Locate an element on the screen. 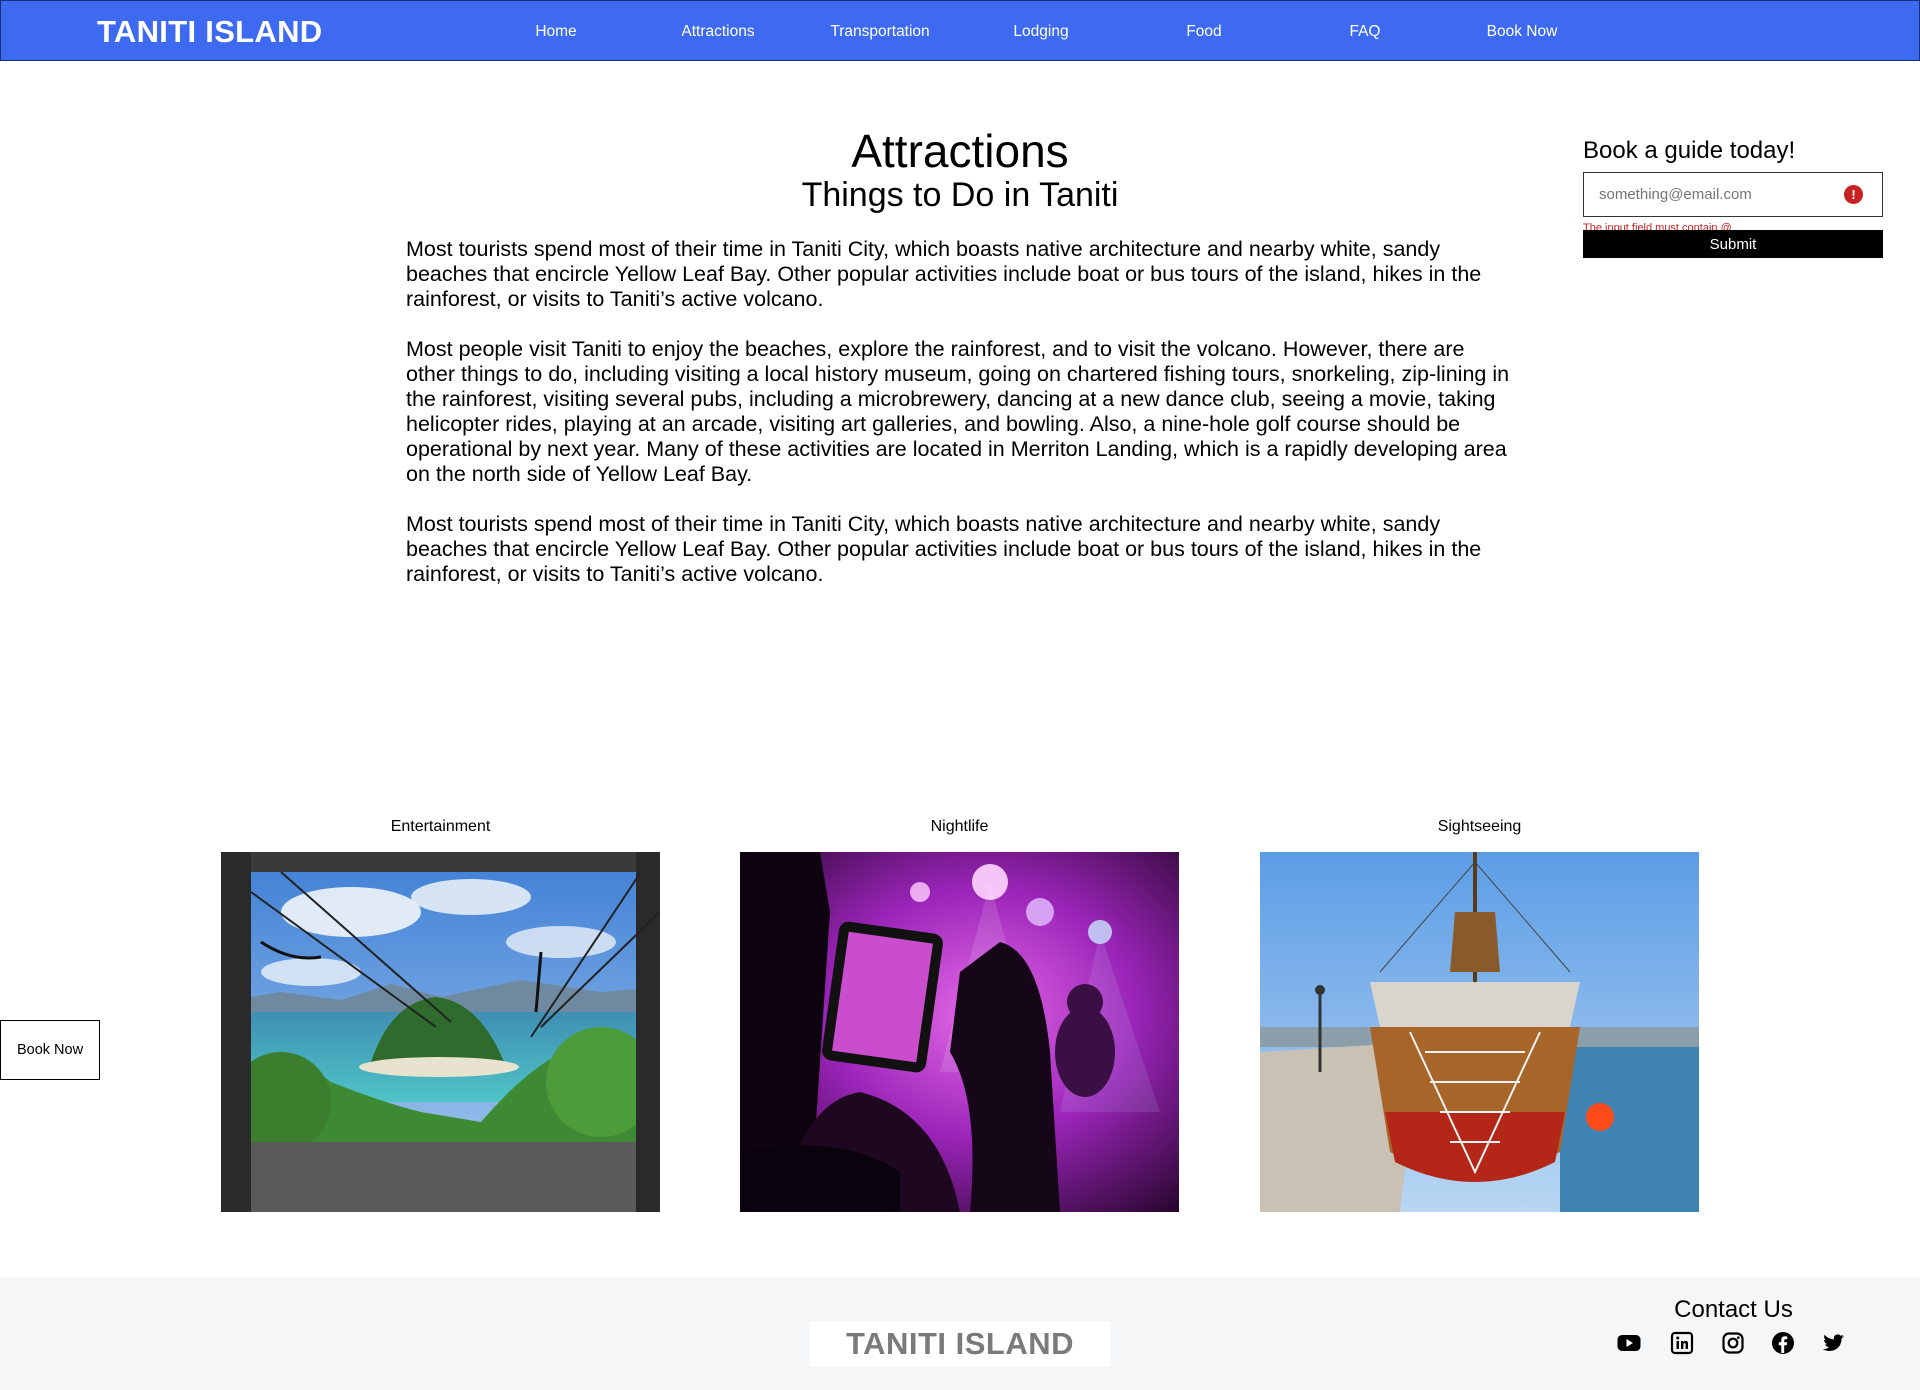 The width and height of the screenshot is (1920, 1390). nav-home: Home is located at coordinates (556, 32).